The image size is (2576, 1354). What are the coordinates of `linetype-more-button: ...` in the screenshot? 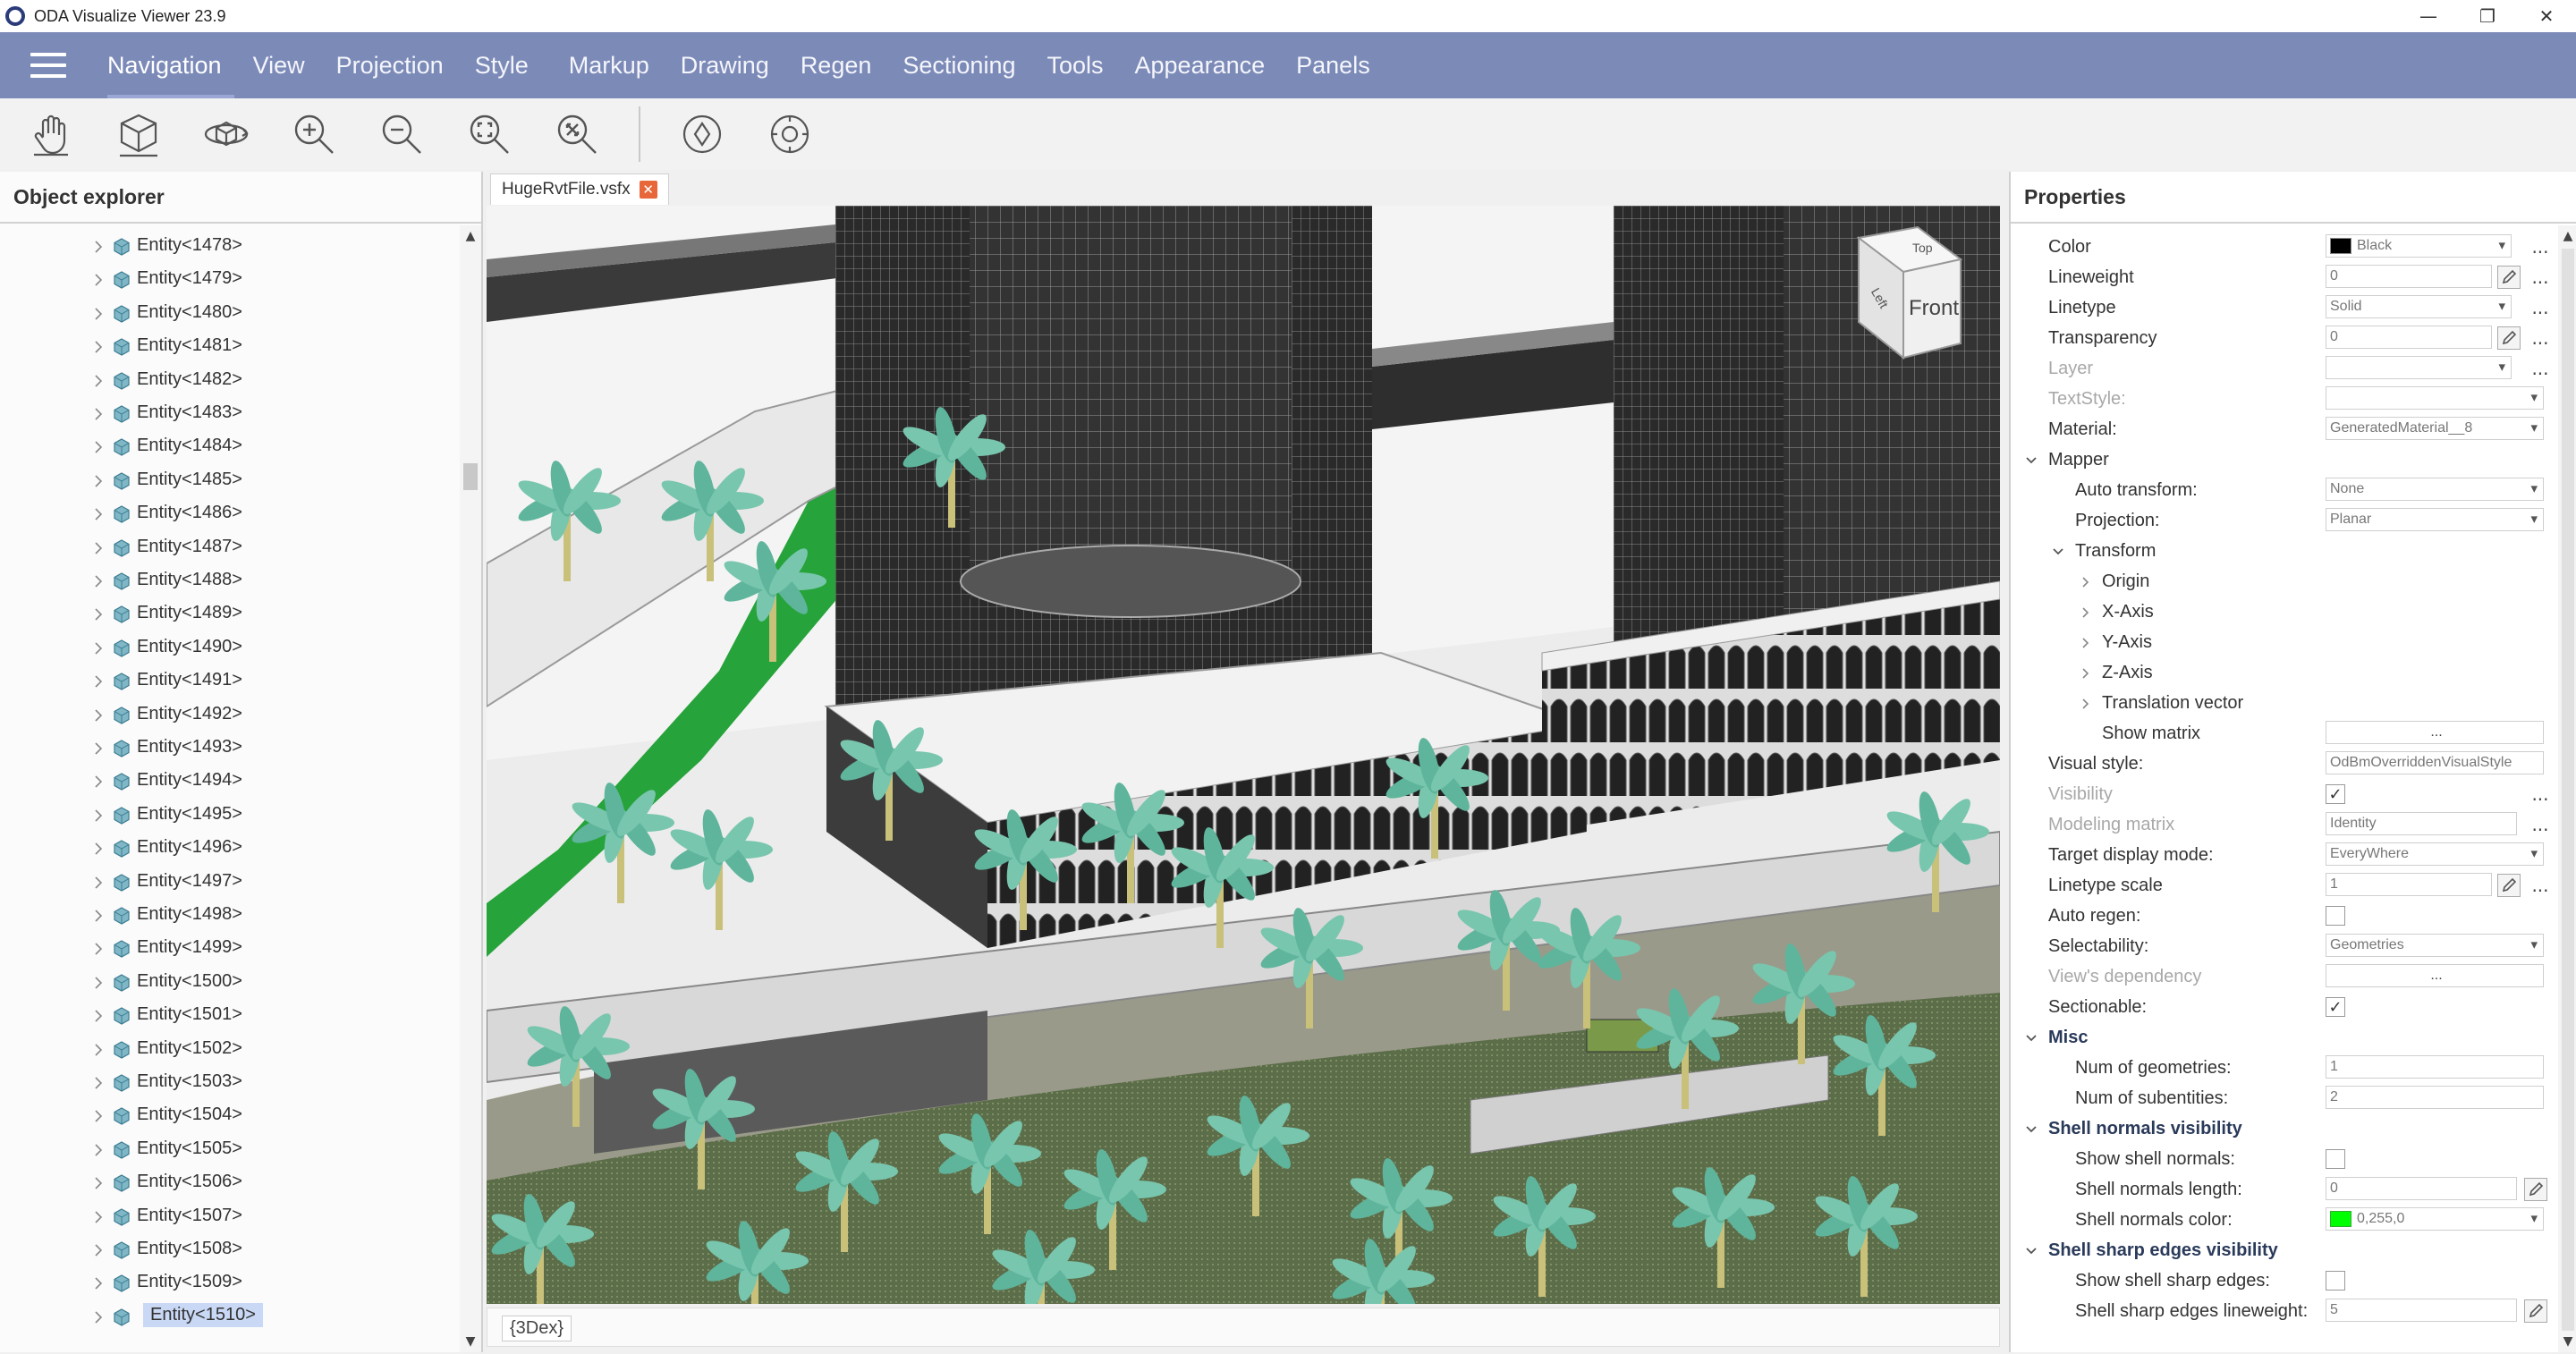 It's located at (2540, 307).